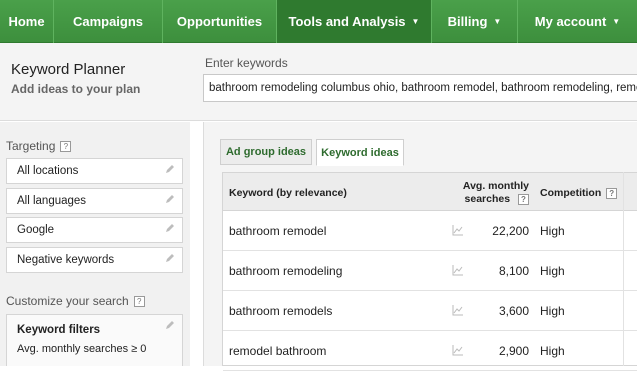 This screenshot has height=371, width=637. I want to click on tab-ad-group-ideas-label: Ad group ideas, so click(266, 152).